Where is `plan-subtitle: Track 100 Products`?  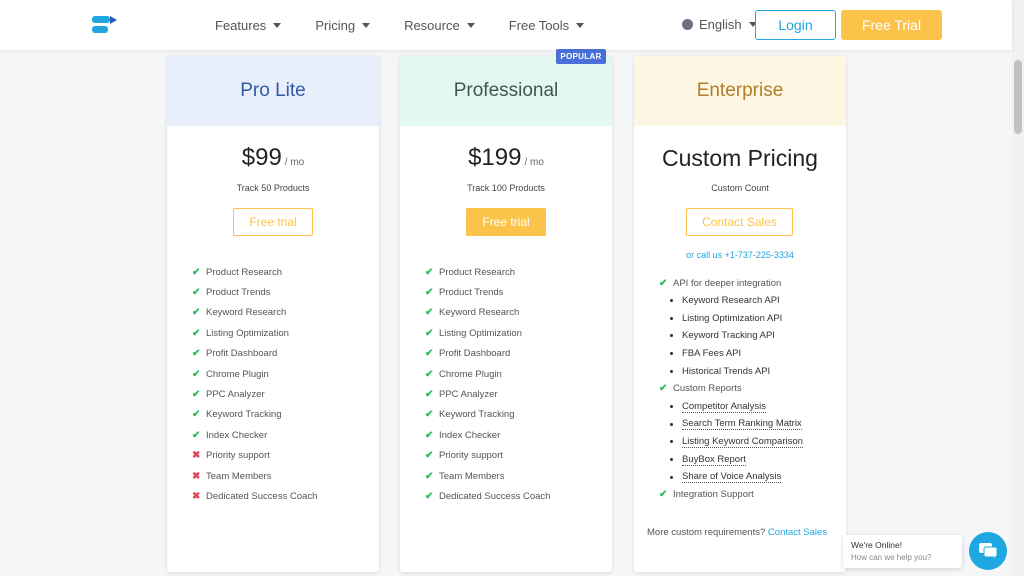 plan-subtitle: Track 100 Products is located at coordinates (506, 188).